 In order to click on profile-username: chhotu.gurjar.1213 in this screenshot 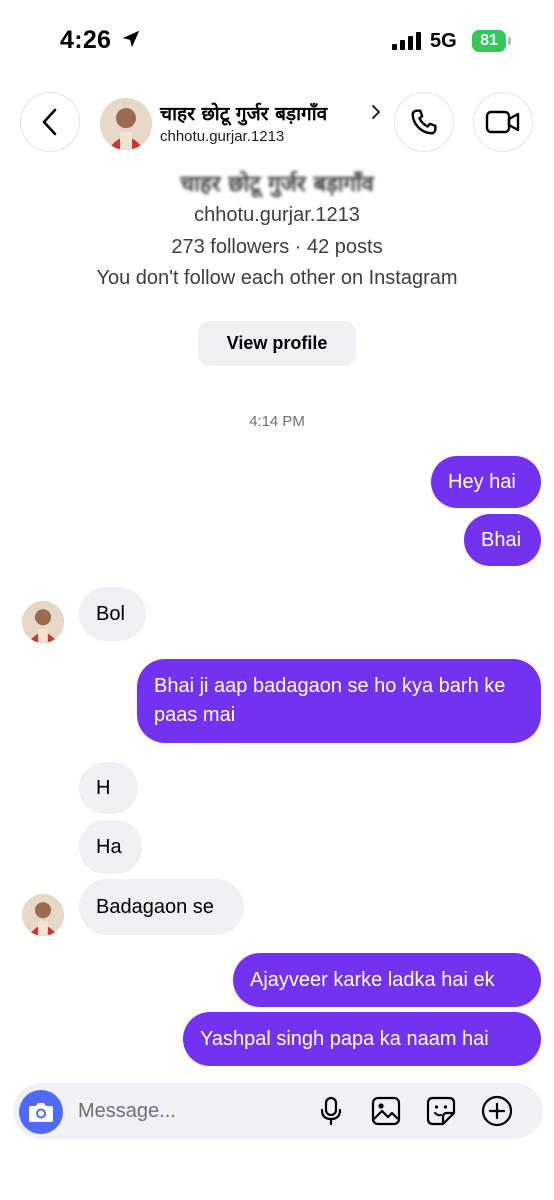, I will do `click(277, 215)`.